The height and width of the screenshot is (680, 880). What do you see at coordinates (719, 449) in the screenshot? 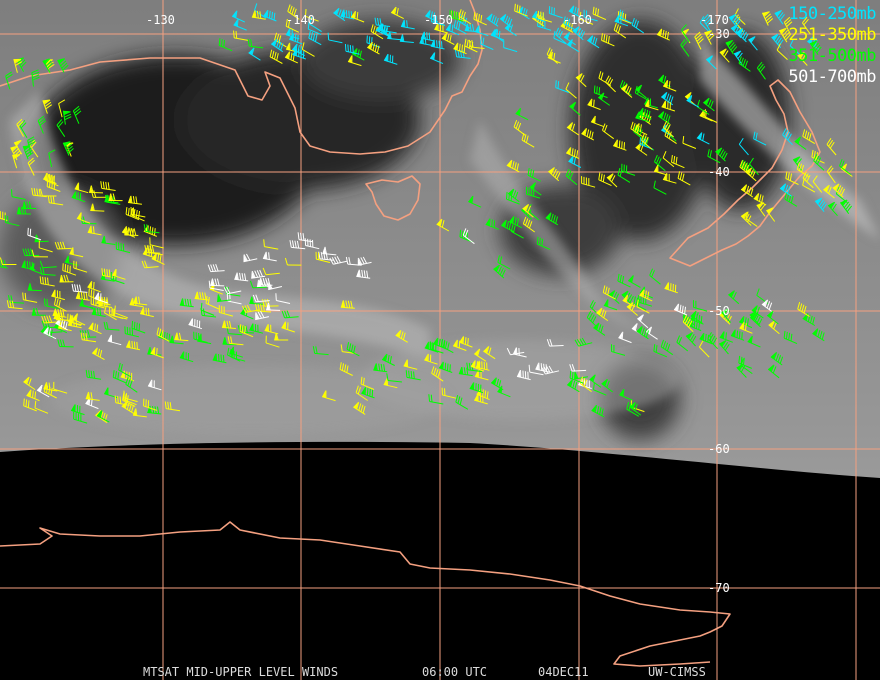
I see `lat-label-60: -60` at bounding box center [719, 449].